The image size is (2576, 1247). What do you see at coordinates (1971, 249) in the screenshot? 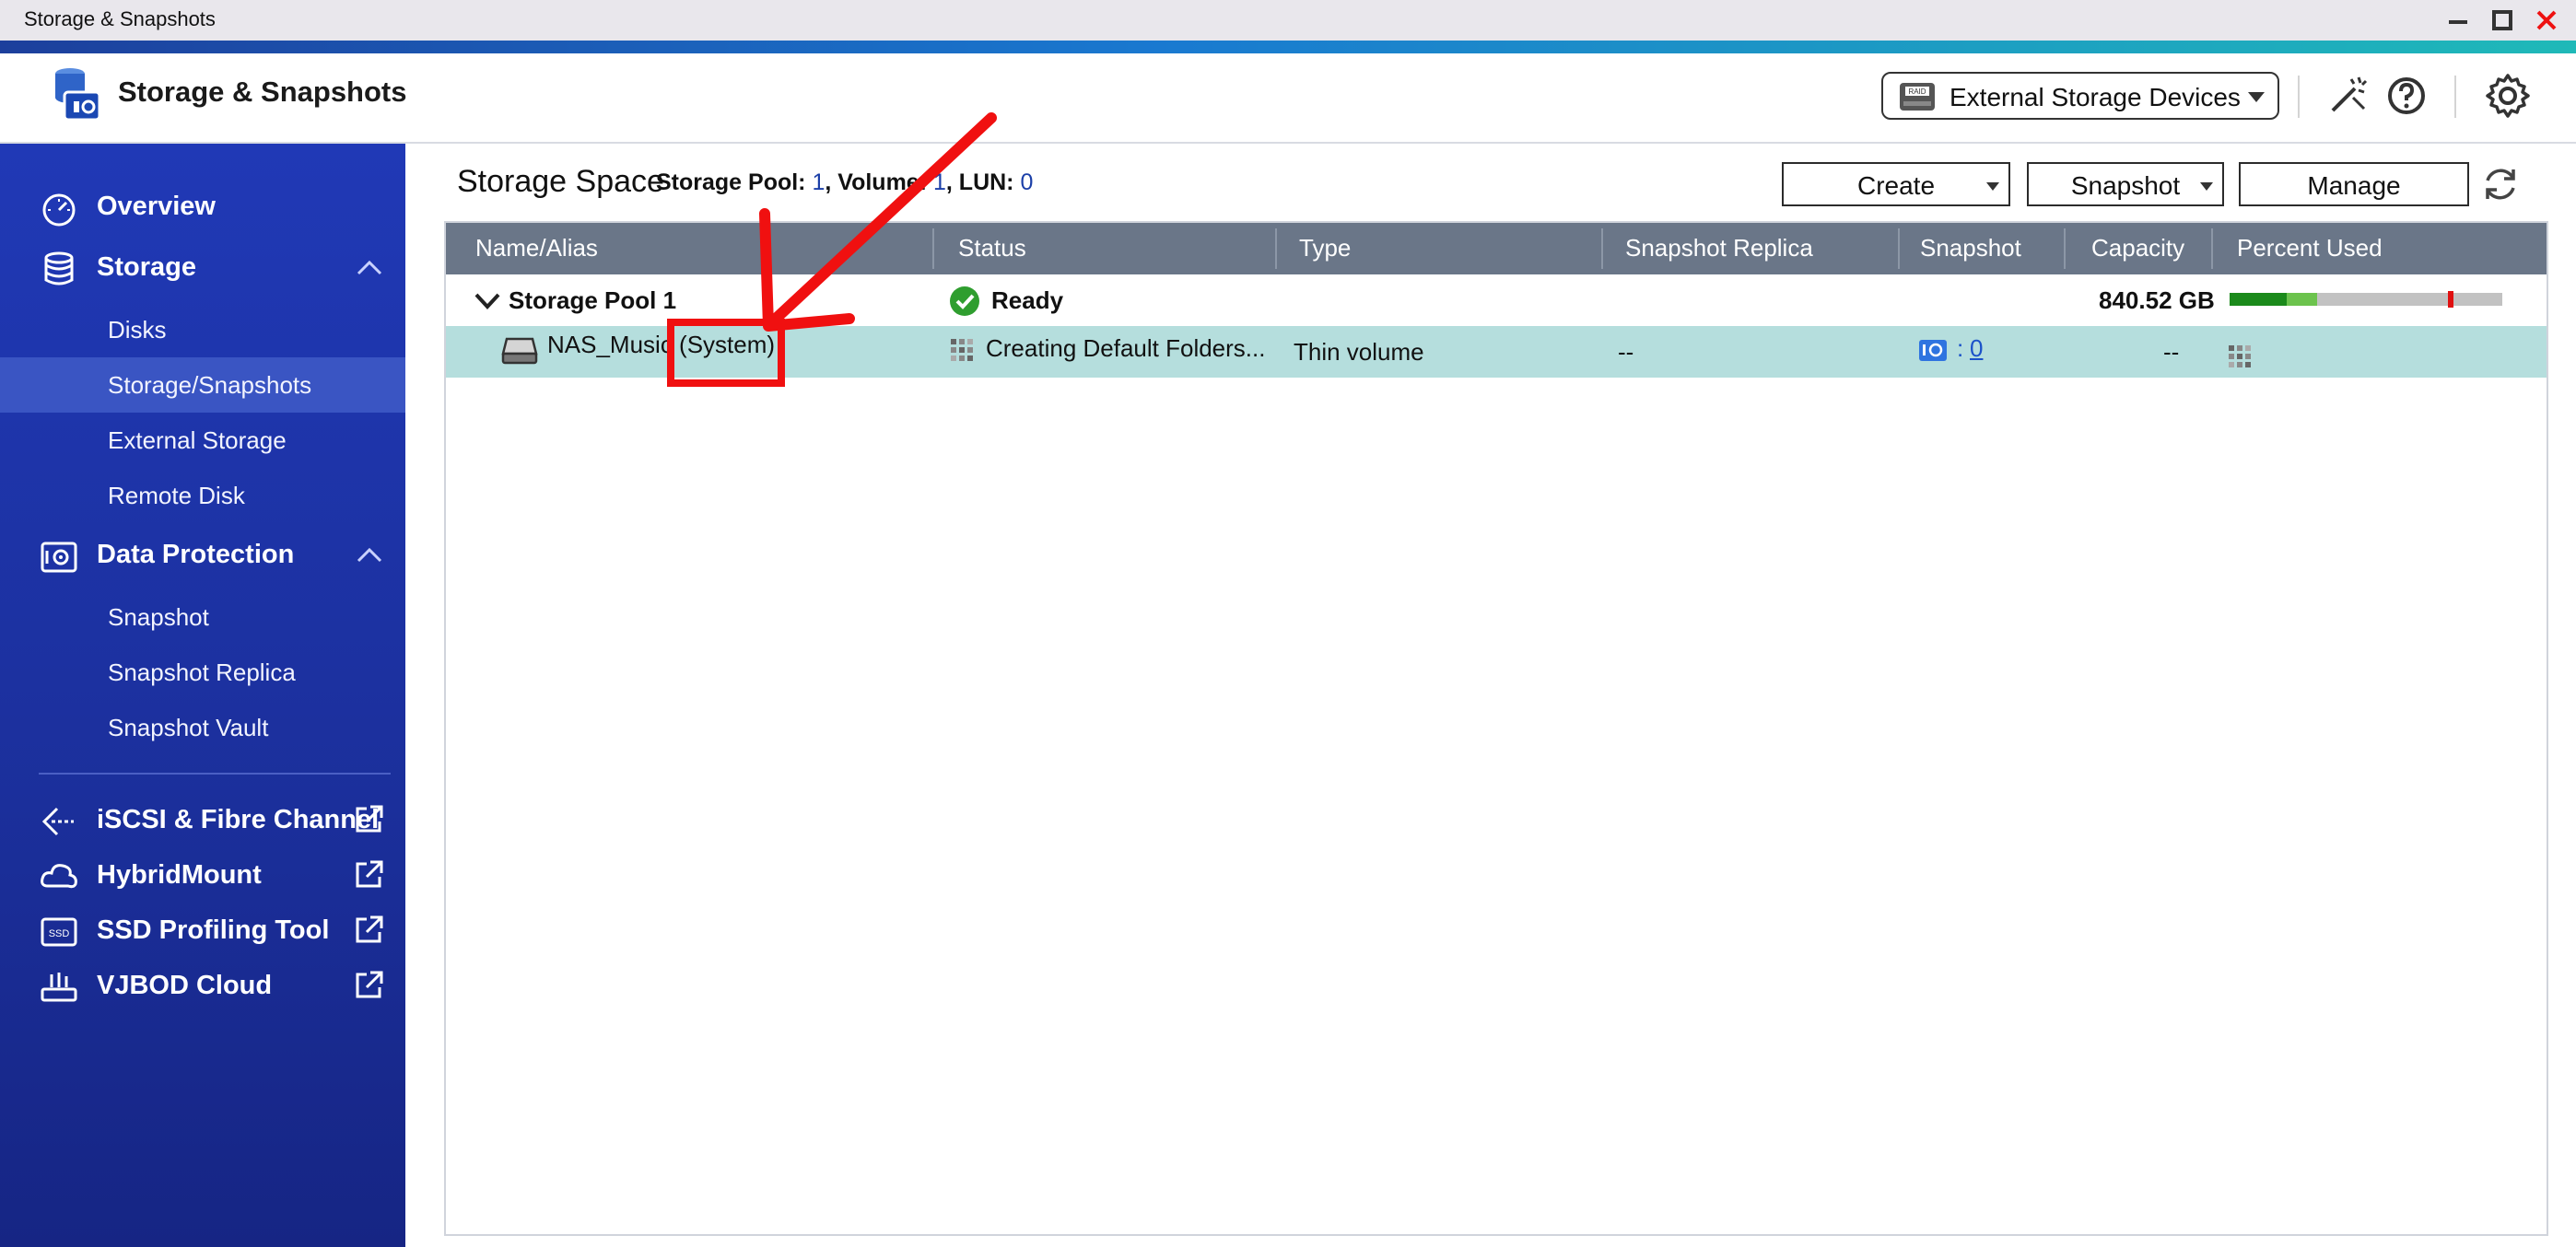
I see `column-header-snapshot: Snapshot` at bounding box center [1971, 249].